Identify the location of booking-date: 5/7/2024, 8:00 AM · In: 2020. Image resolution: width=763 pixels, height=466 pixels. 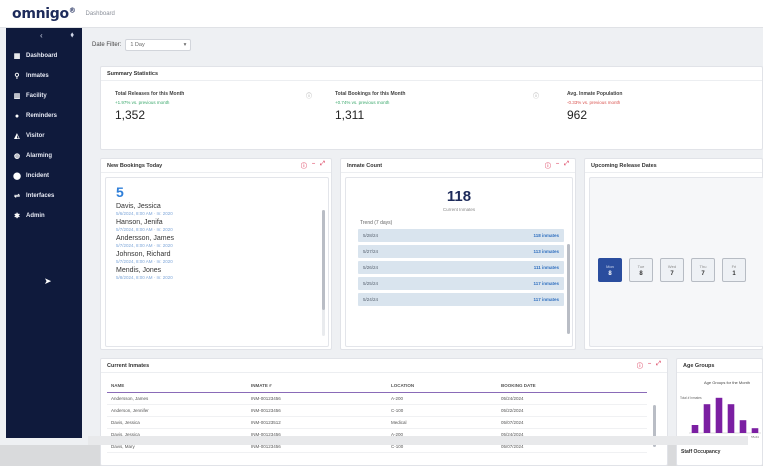
(144, 261).